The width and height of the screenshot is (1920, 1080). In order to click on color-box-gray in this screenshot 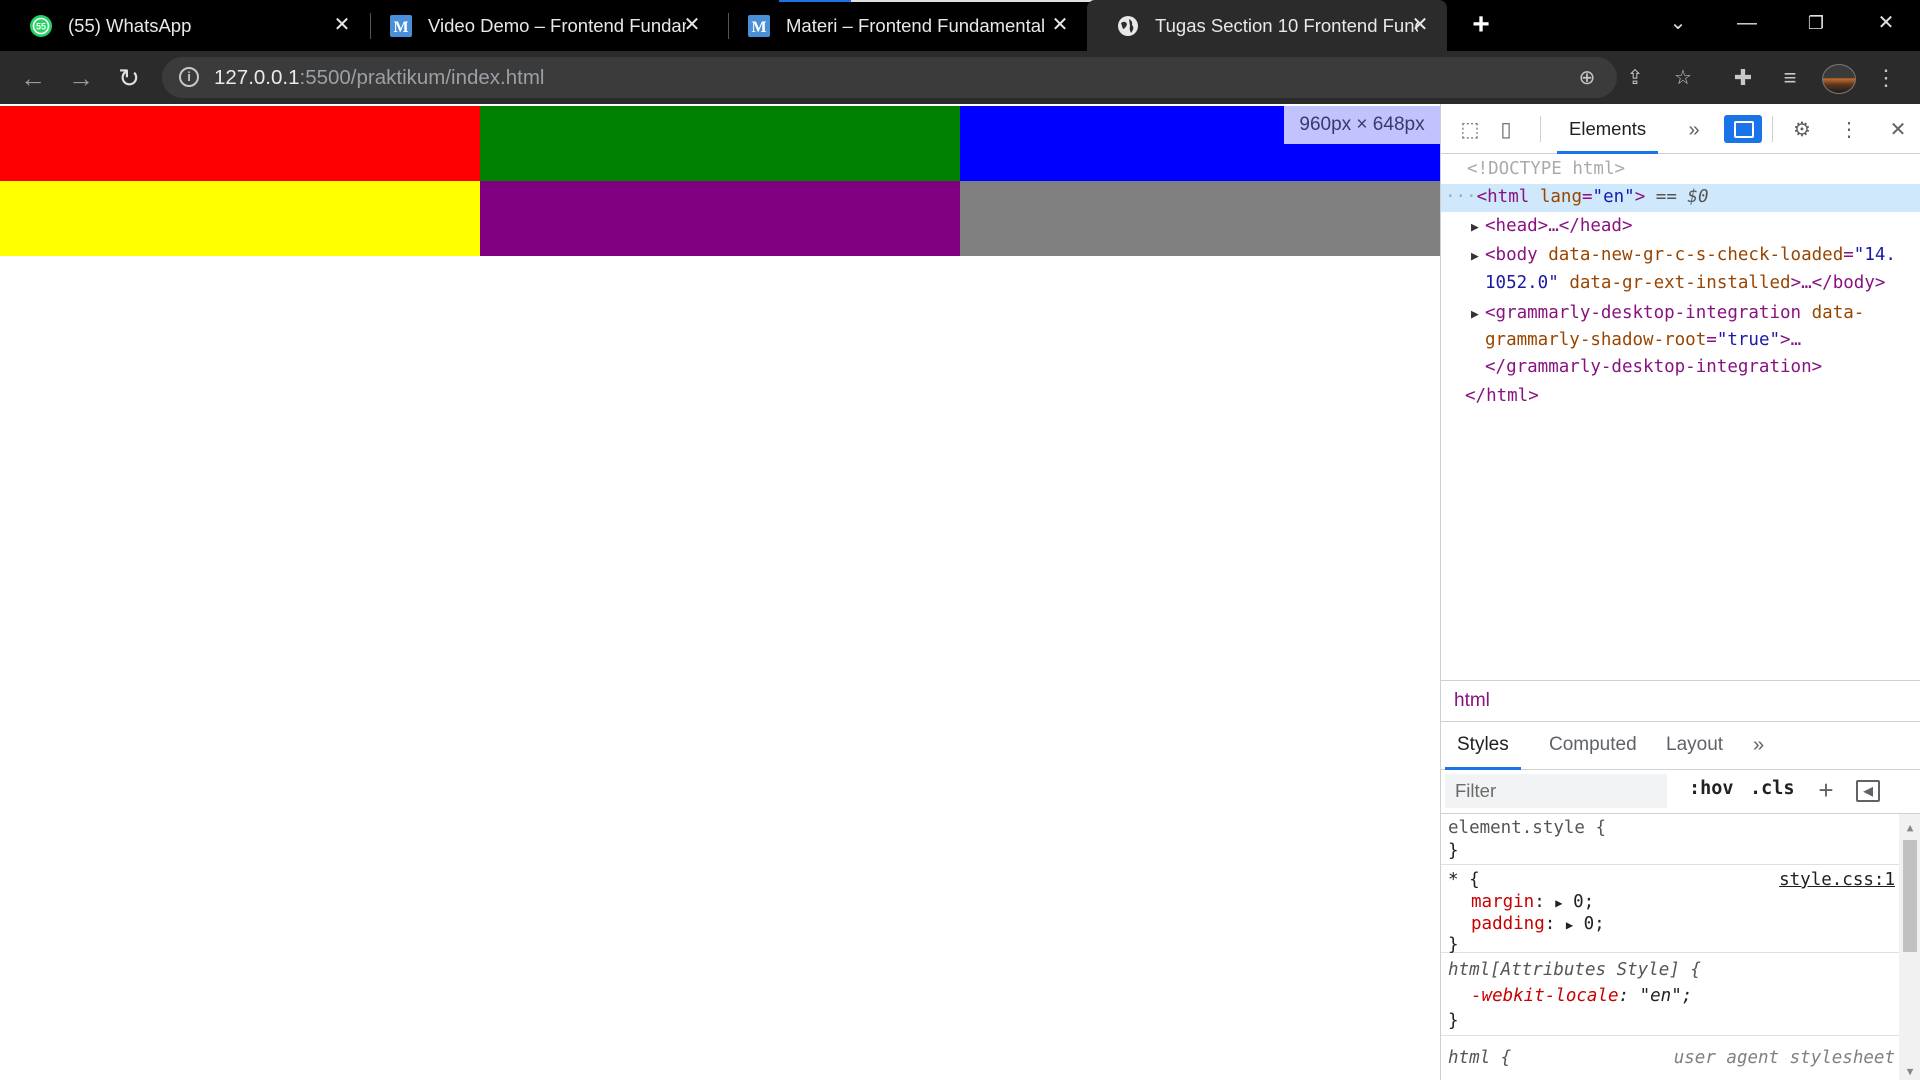, I will do `click(1200, 218)`.